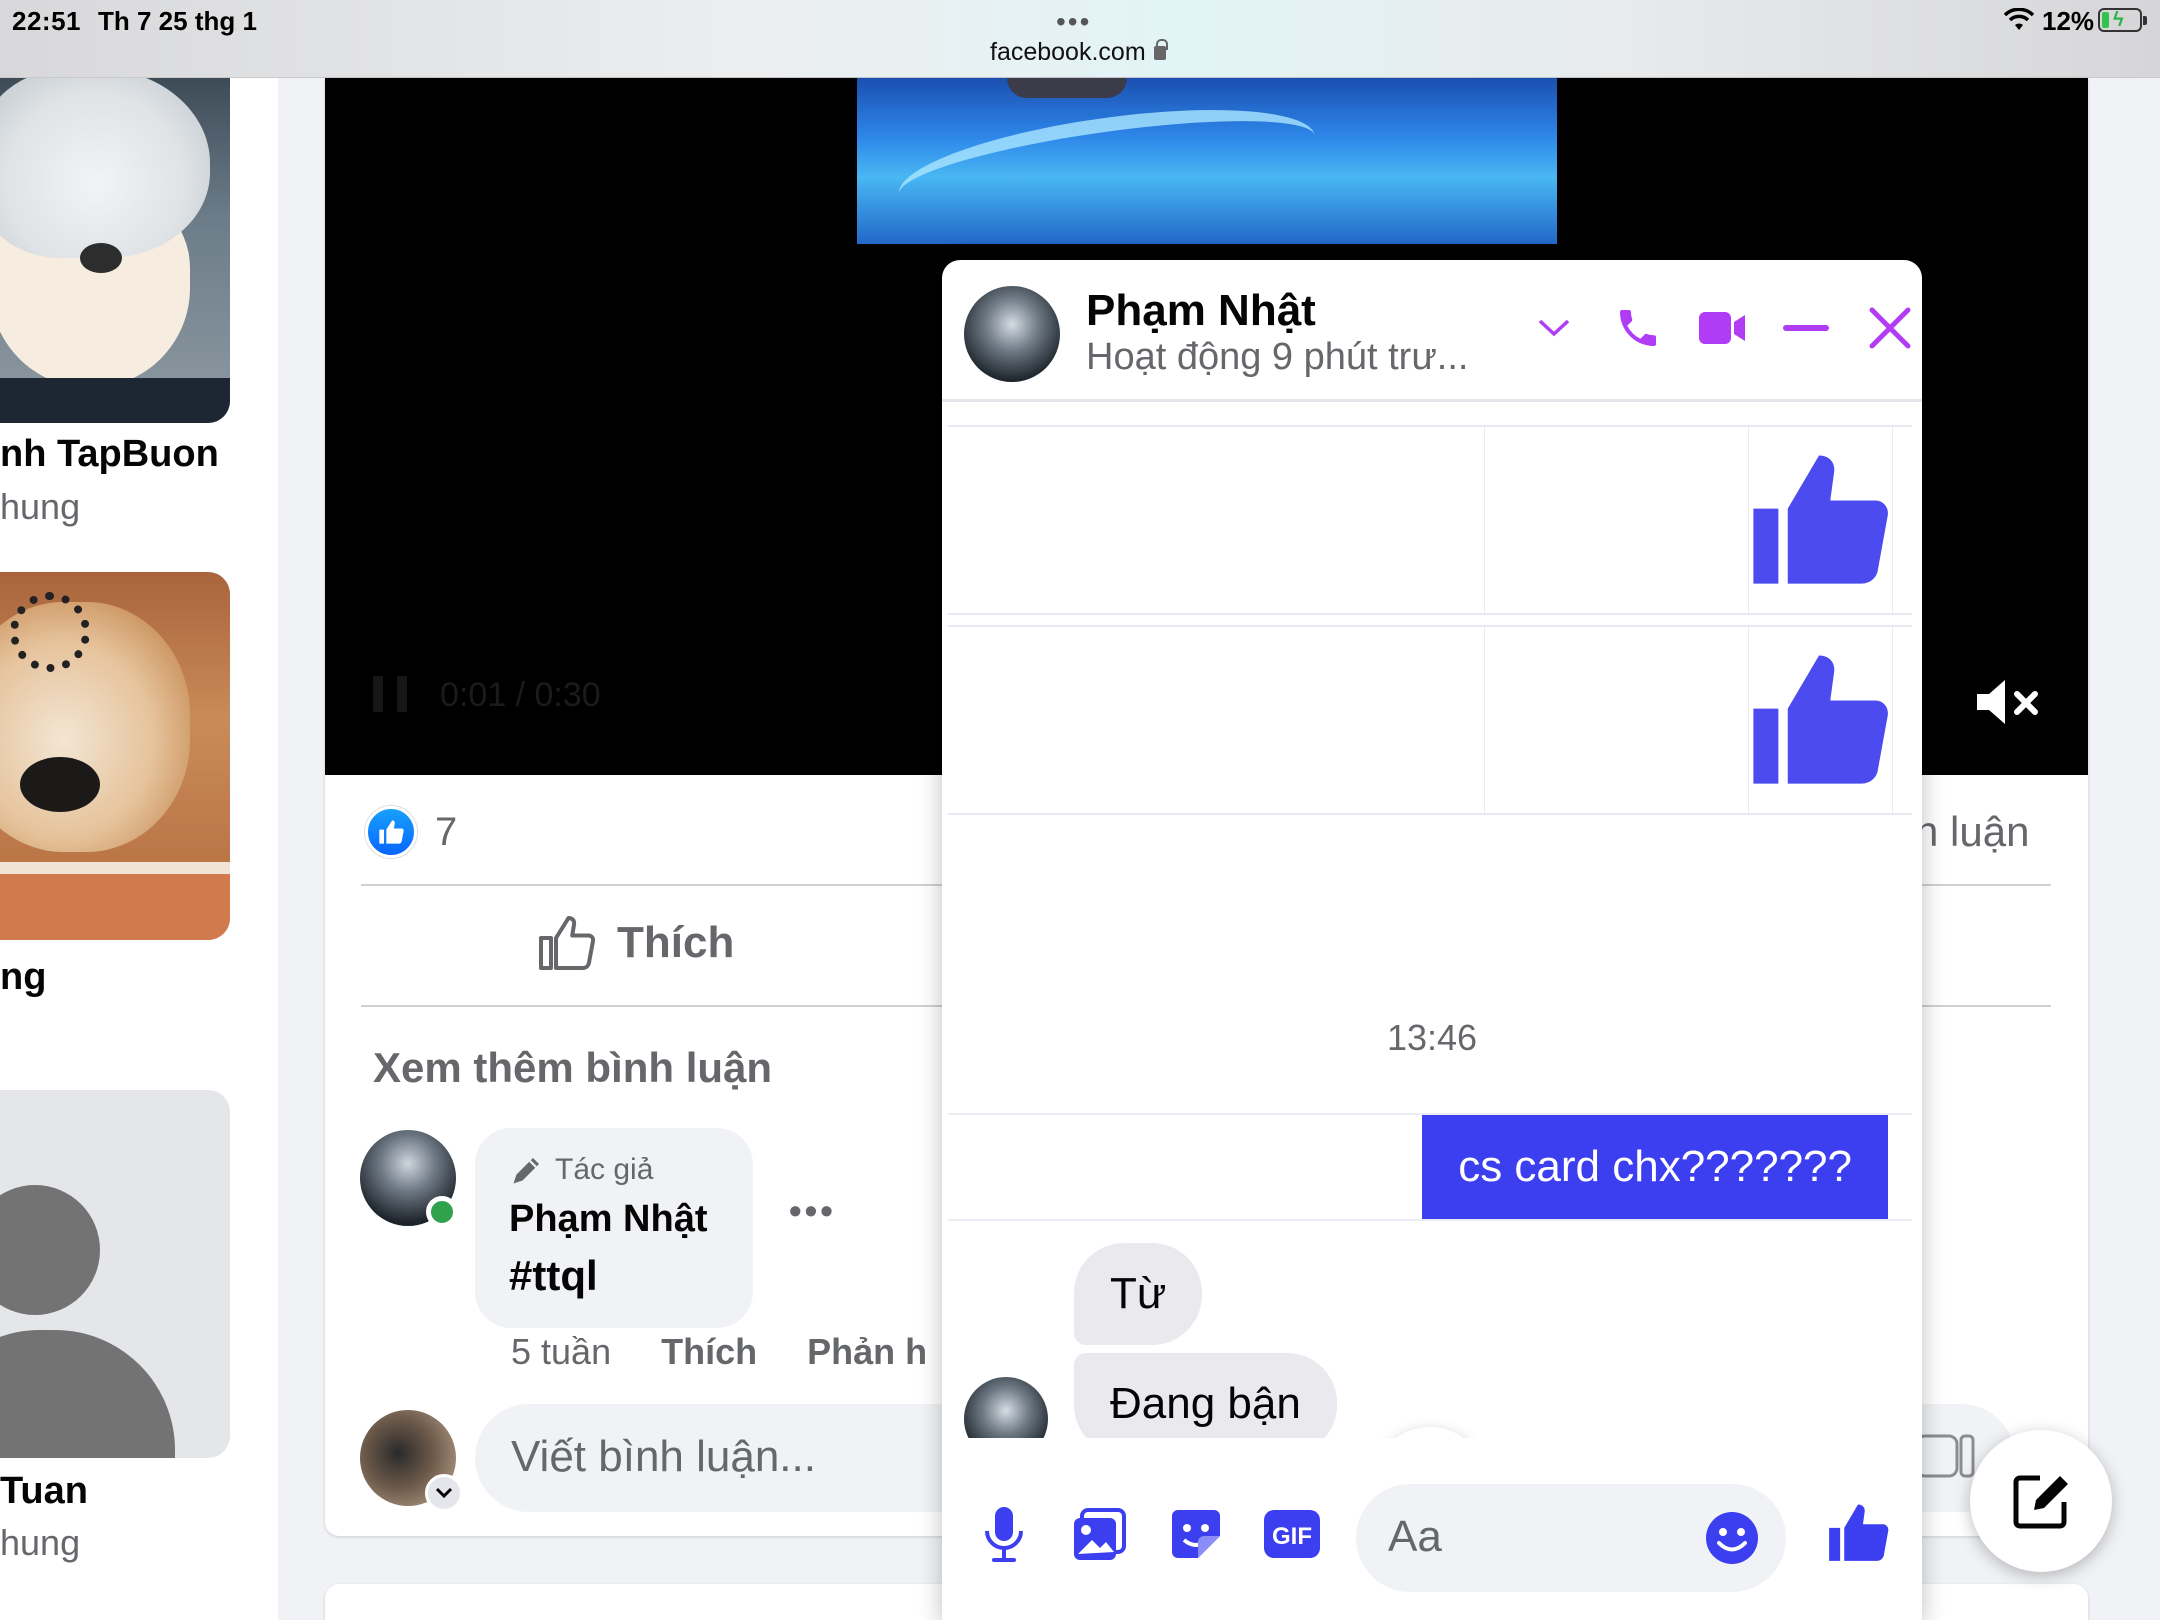 The height and width of the screenshot is (1620, 2160). Describe the element at coordinates (44, 1491) in the screenshot. I see `story-name: Tuan` at that location.